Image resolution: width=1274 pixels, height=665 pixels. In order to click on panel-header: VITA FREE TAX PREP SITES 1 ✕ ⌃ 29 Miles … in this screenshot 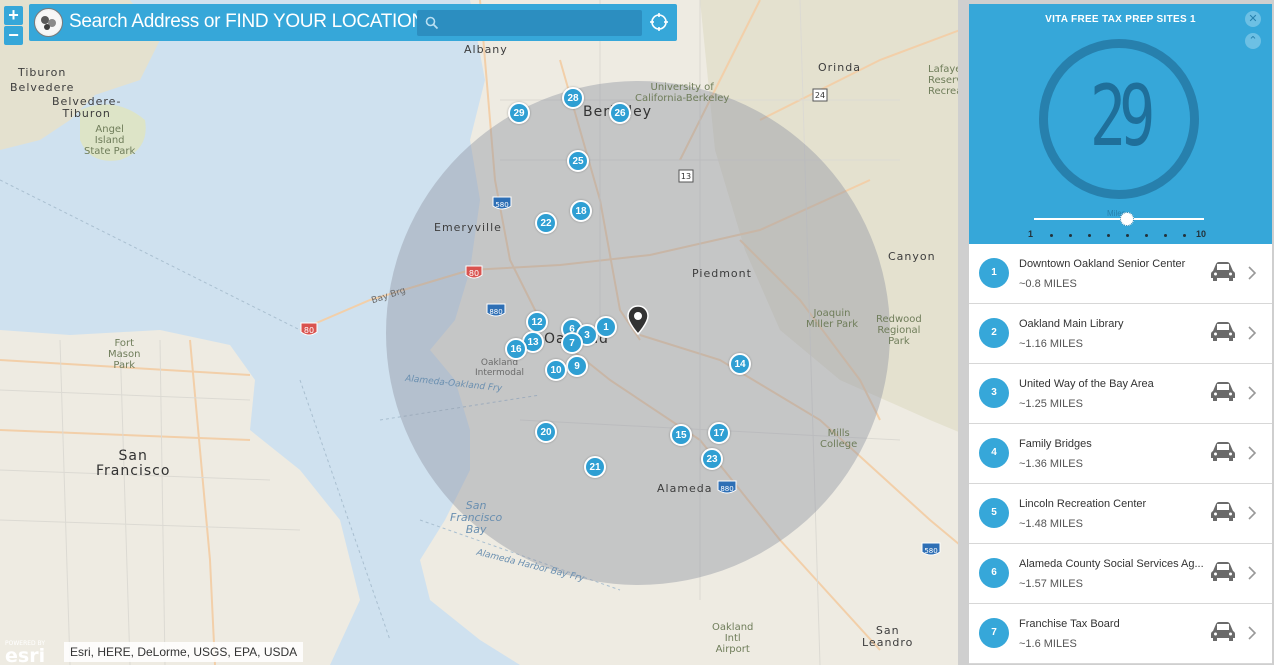, I will do `click(1120, 124)`.